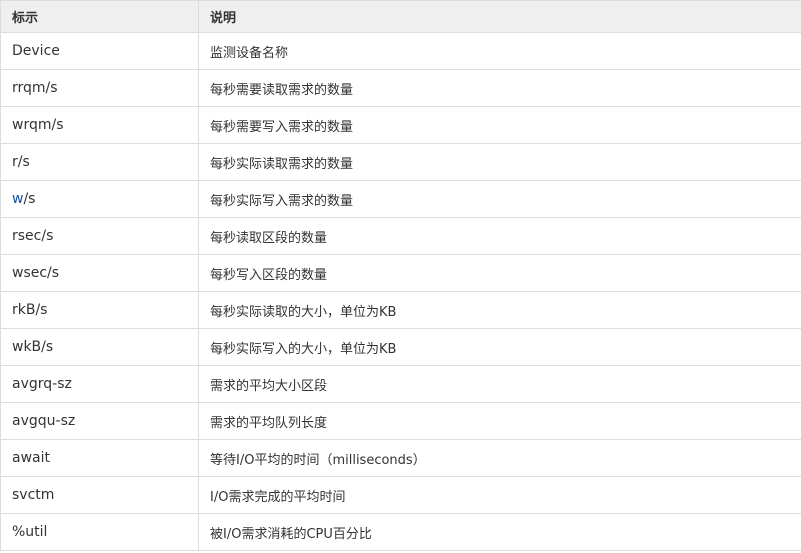 Image resolution: width=801 pixels, height=553 pixels. What do you see at coordinates (99, 347) in the screenshot?
I see `field-cell: wkB/s` at bounding box center [99, 347].